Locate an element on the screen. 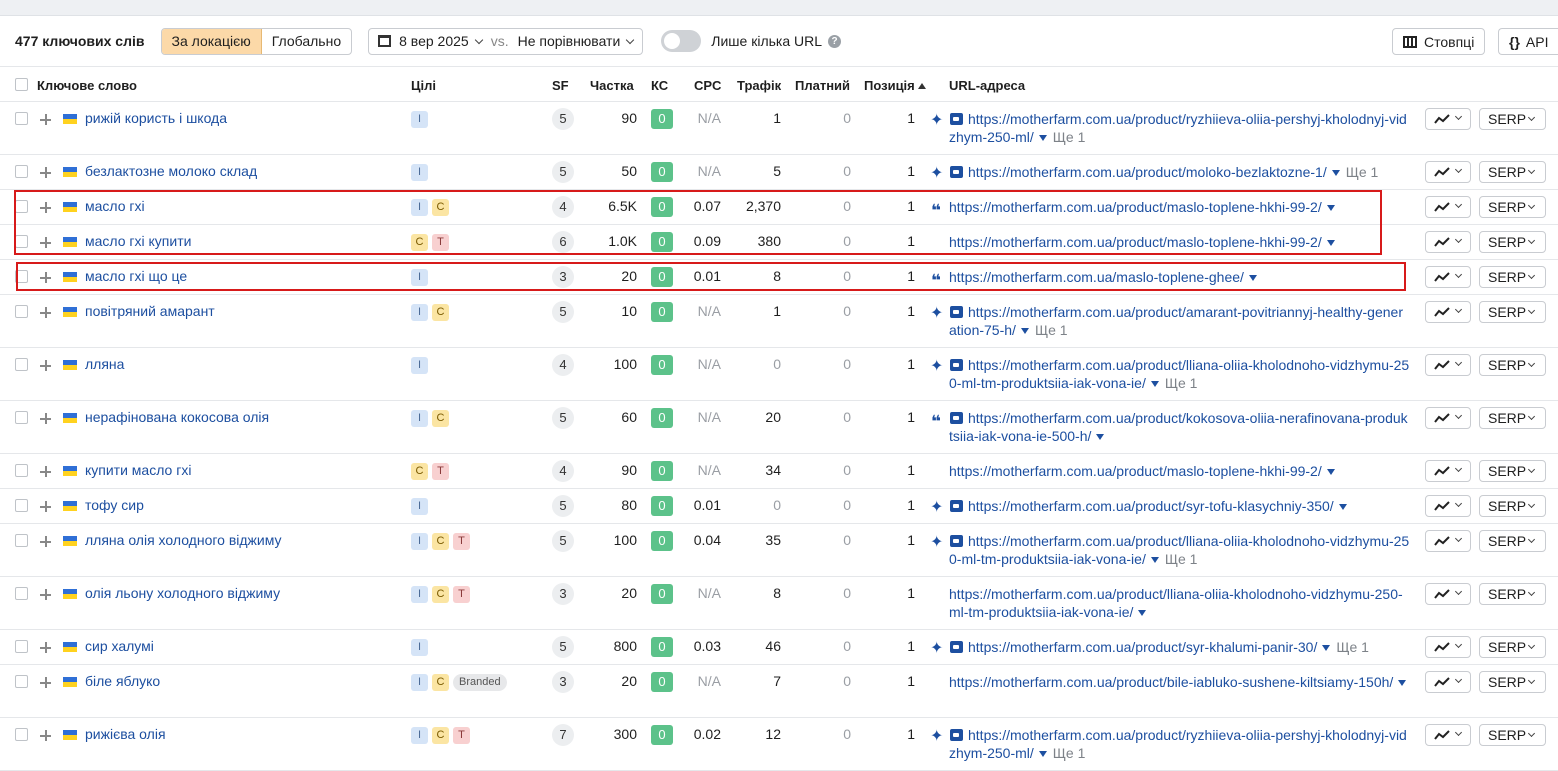 The height and width of the screenshot is (771, 1558). keyword-link: рижієва олія is located at coordinates (125, 734).